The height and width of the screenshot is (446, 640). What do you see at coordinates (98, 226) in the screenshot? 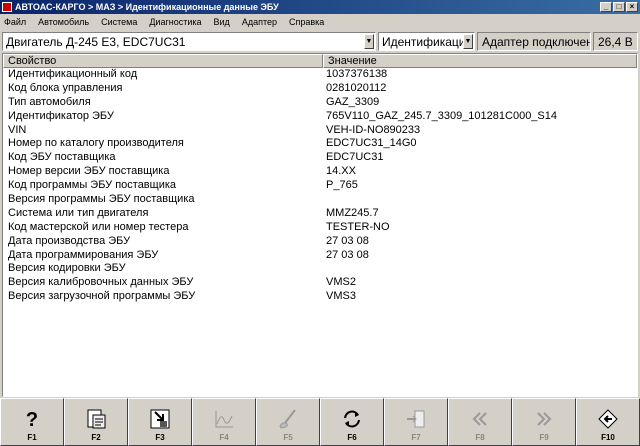
I see `property-cell: Код мастерской или номер тестера` at bounding box center [98, 226].